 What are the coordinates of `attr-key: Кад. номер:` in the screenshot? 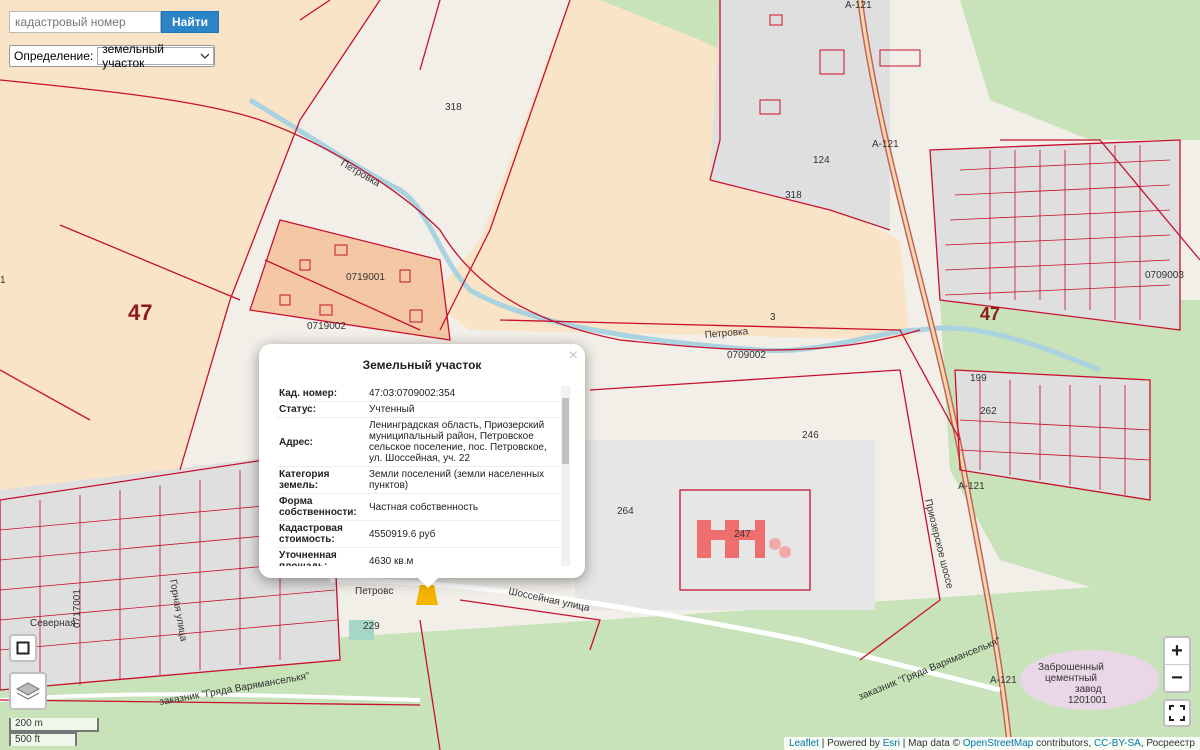 It's located at (322, 394).